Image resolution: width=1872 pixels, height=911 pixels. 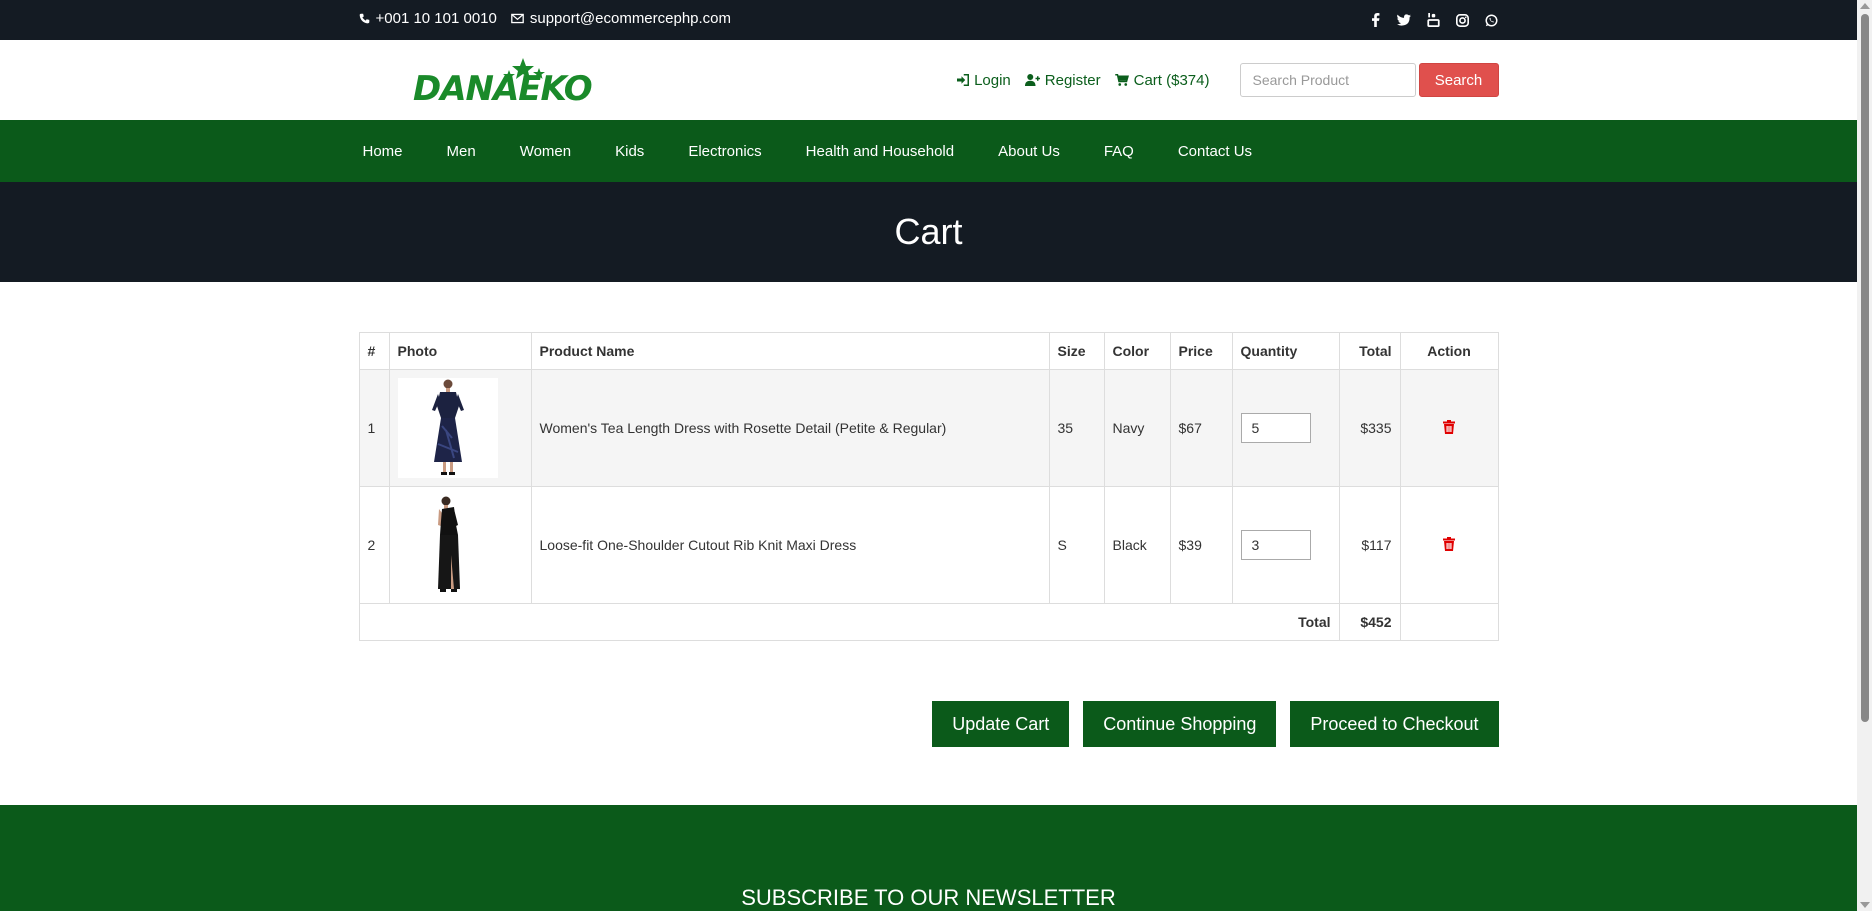 I want to click on nav-item-faq: FAQ, so click(x=1119, y=151).